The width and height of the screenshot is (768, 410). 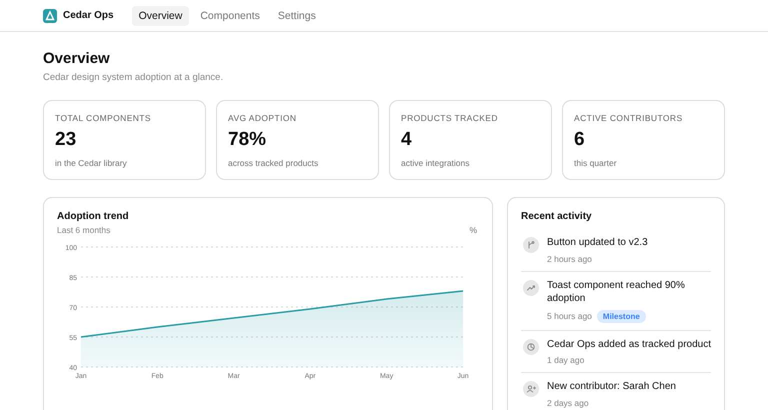 I want to click on stat-note: active integrations, so click(x=436, y=163).